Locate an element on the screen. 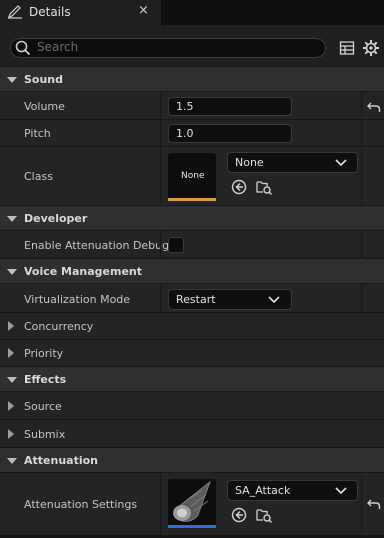 This screenshot has height=538, width=384. property-label: Priority is located at coordinates (44, 353).